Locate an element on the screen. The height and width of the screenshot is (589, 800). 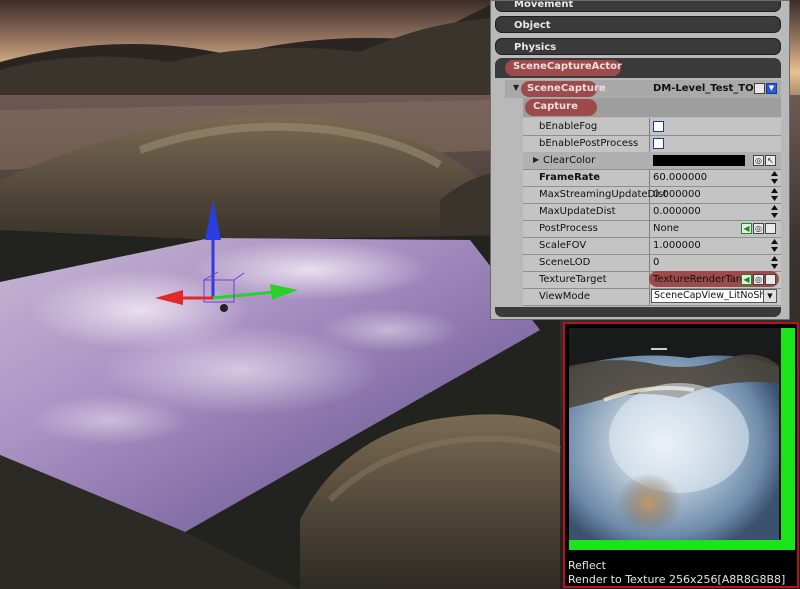
property-row-benablefog: bEnableFog is located at coordinates (652, 127).